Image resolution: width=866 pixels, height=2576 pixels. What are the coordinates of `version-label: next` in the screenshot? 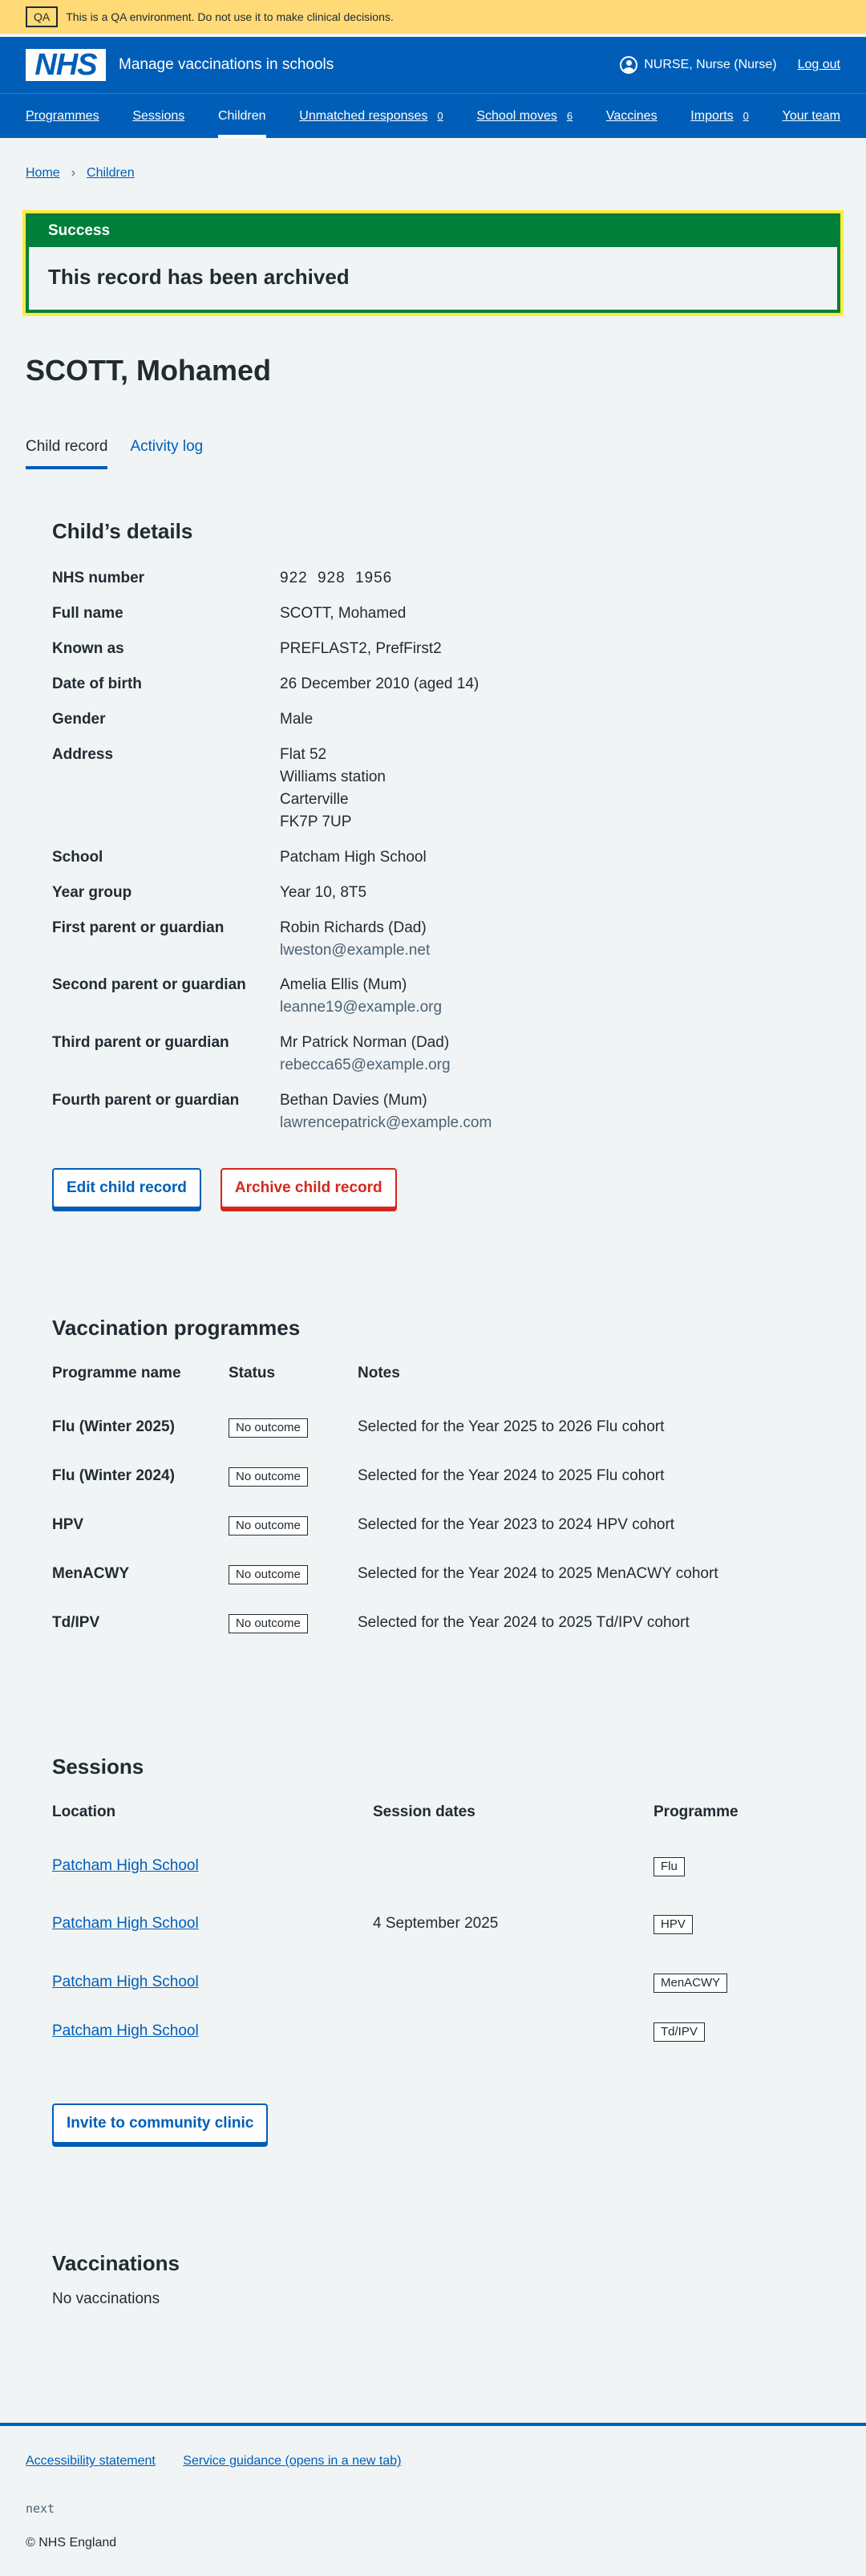 It's located at (40, 2508).